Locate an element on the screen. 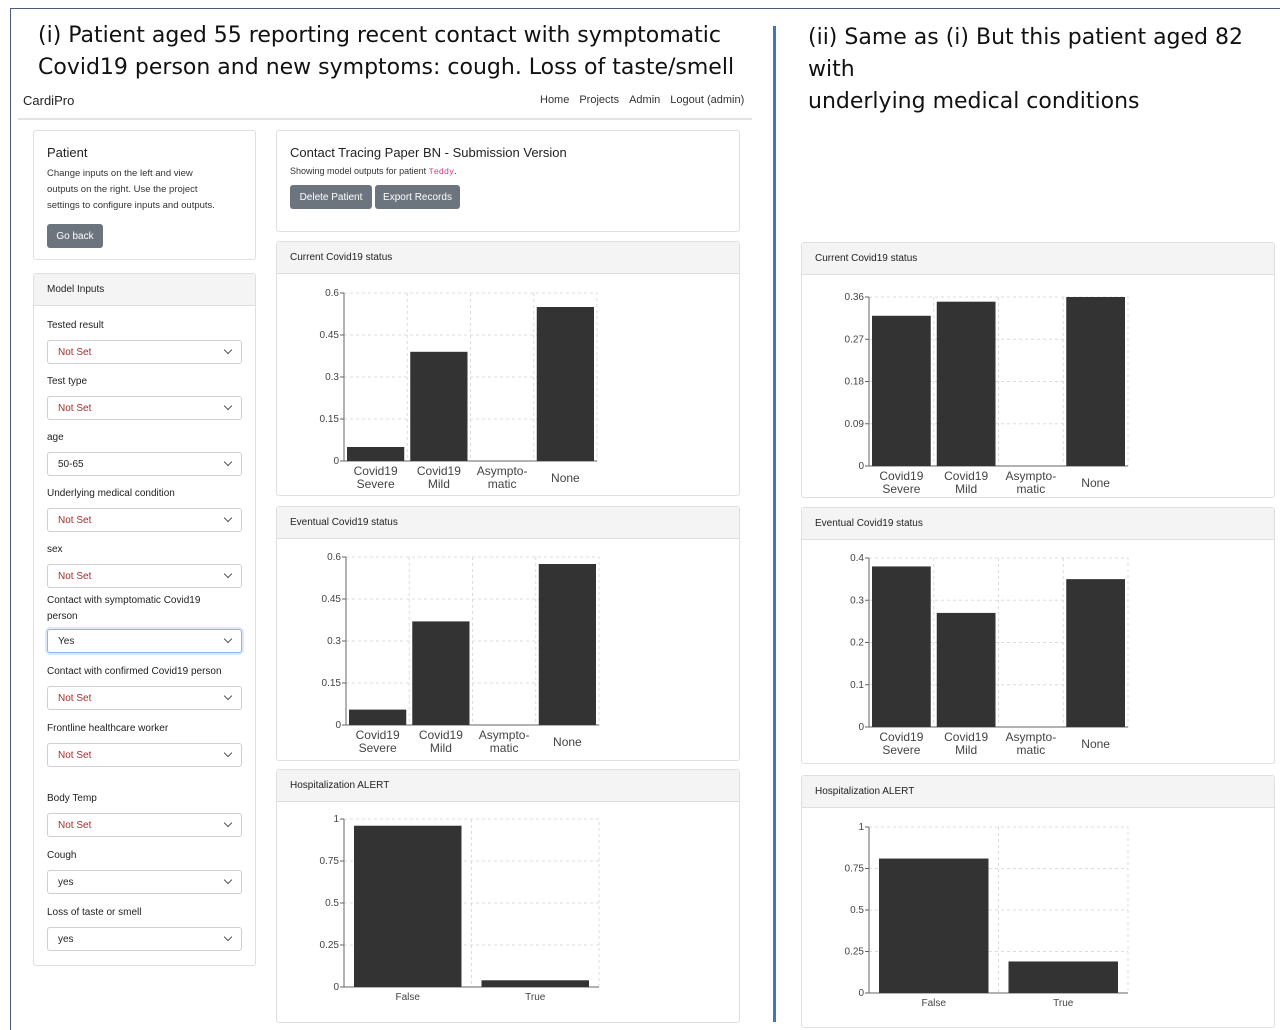 This screenshot has width=1280, height=1030. nav-admin: Admin is located at coordinates (644, 100).